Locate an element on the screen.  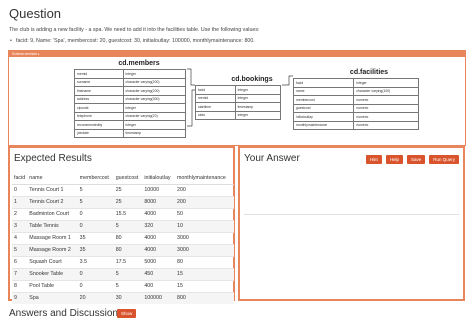
table-cell: 50 is located at coordinates (204, 213).